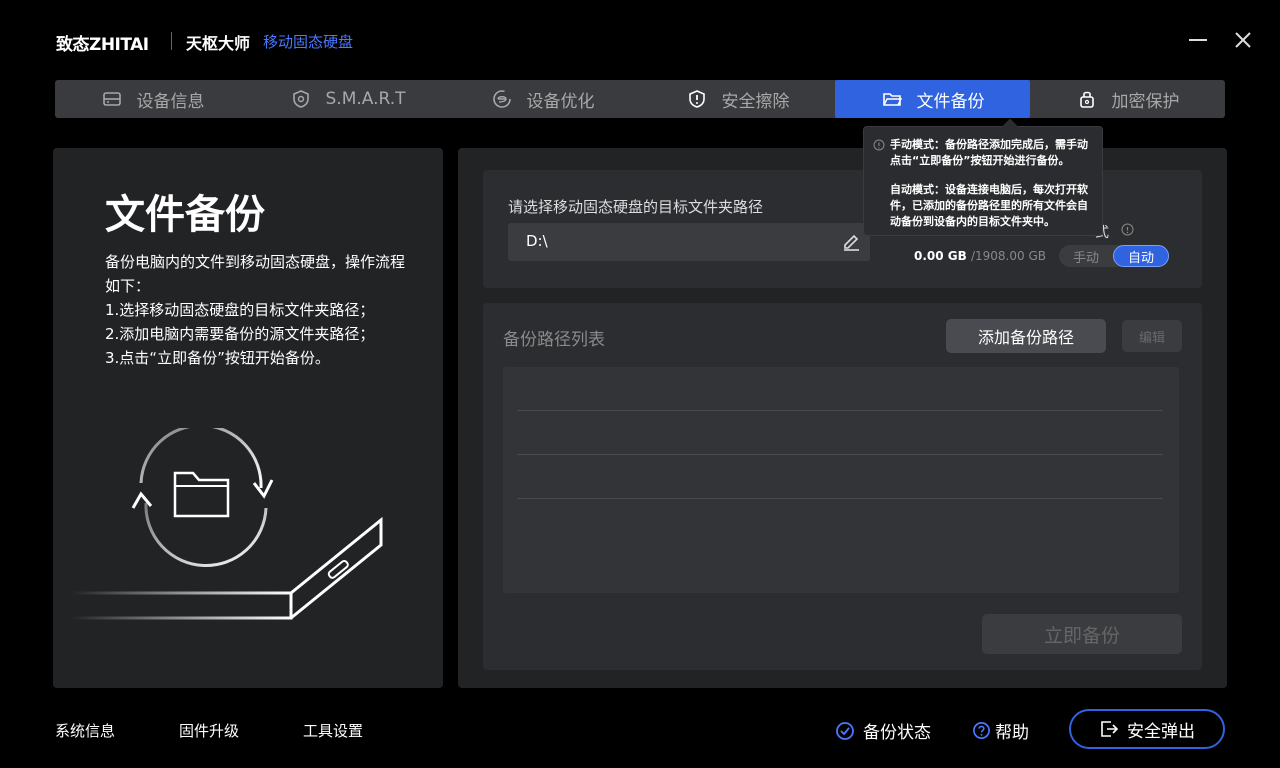 This screenshot has height=768, width=1280. I want to click on edit-list-button: 编辑, so click(1152, 336).